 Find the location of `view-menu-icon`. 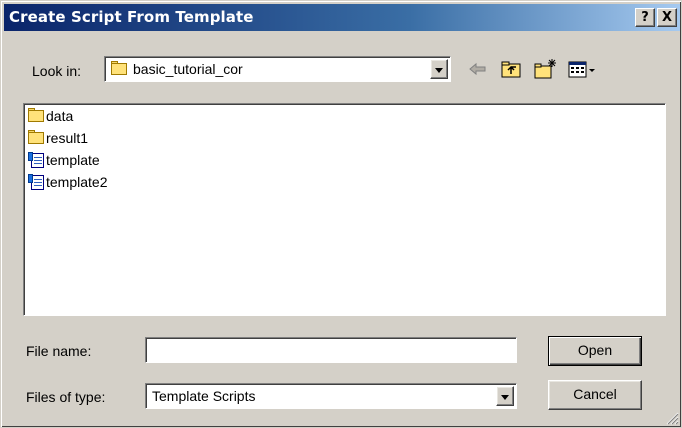

view-menu-icon is located at coordinates (581, 69).